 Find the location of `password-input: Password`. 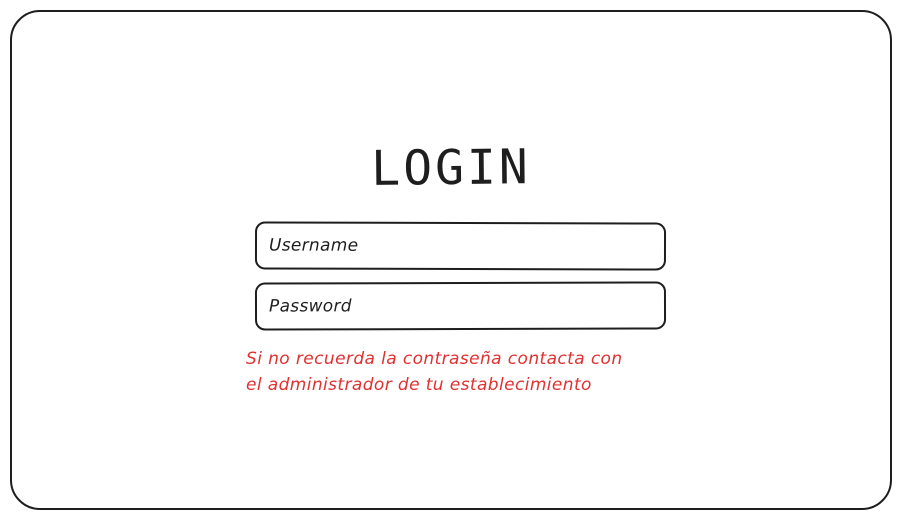

password-input: Password is located at coordinates (460, 306).